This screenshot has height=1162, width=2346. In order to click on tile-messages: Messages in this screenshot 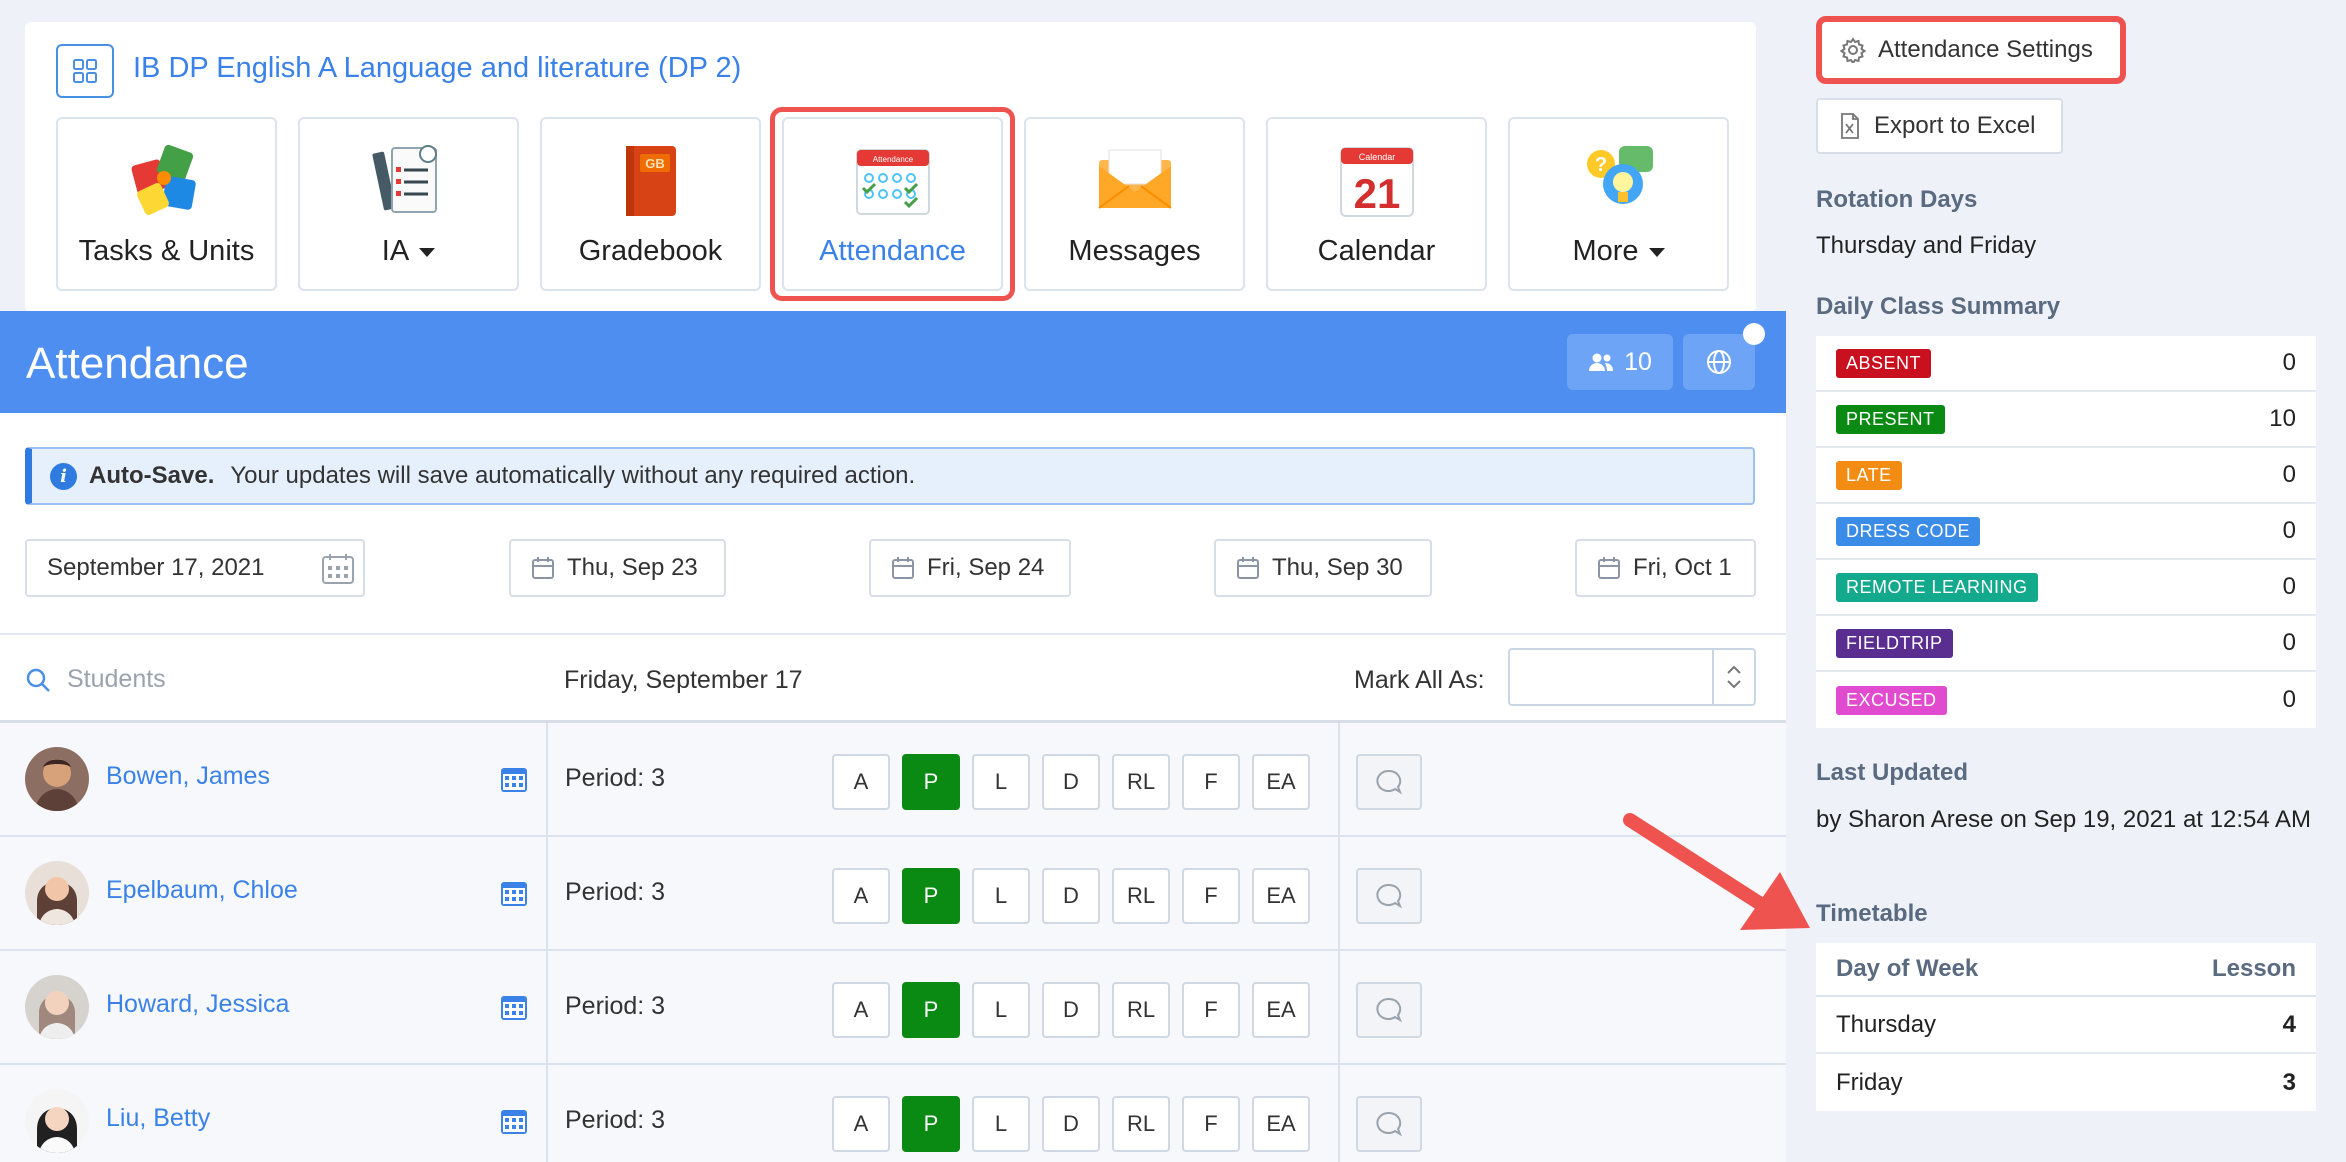, I will do `click(1134, 204)`.